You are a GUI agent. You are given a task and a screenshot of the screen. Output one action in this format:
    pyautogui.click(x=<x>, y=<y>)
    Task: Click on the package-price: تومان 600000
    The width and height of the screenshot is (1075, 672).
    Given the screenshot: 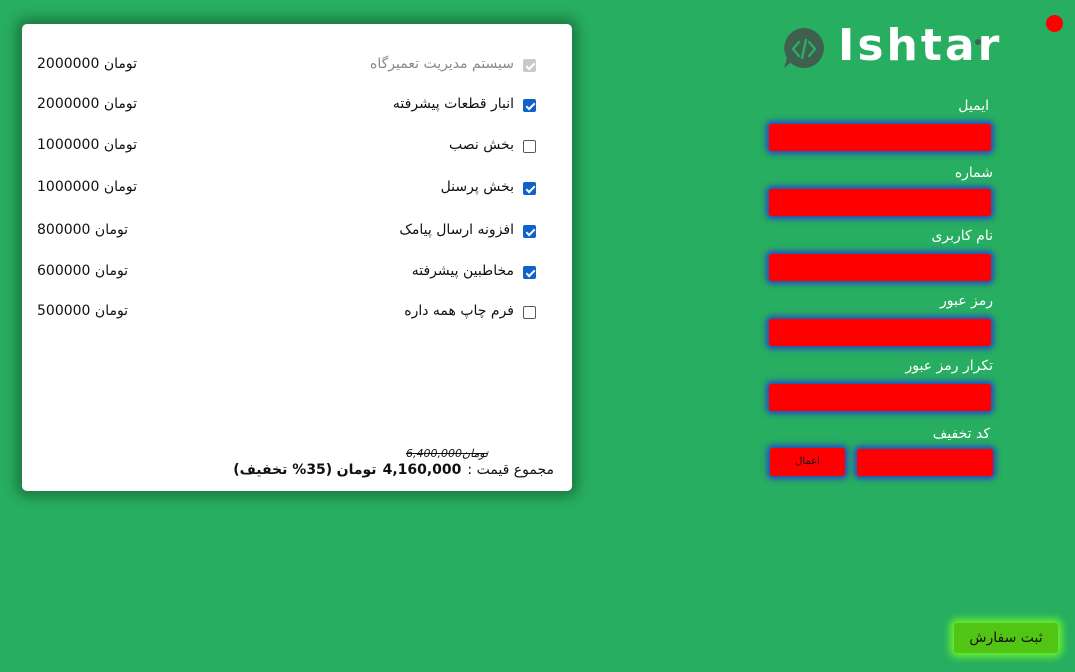 What is the action you would take?
    pyautogui.click(x=83, y=271)
    